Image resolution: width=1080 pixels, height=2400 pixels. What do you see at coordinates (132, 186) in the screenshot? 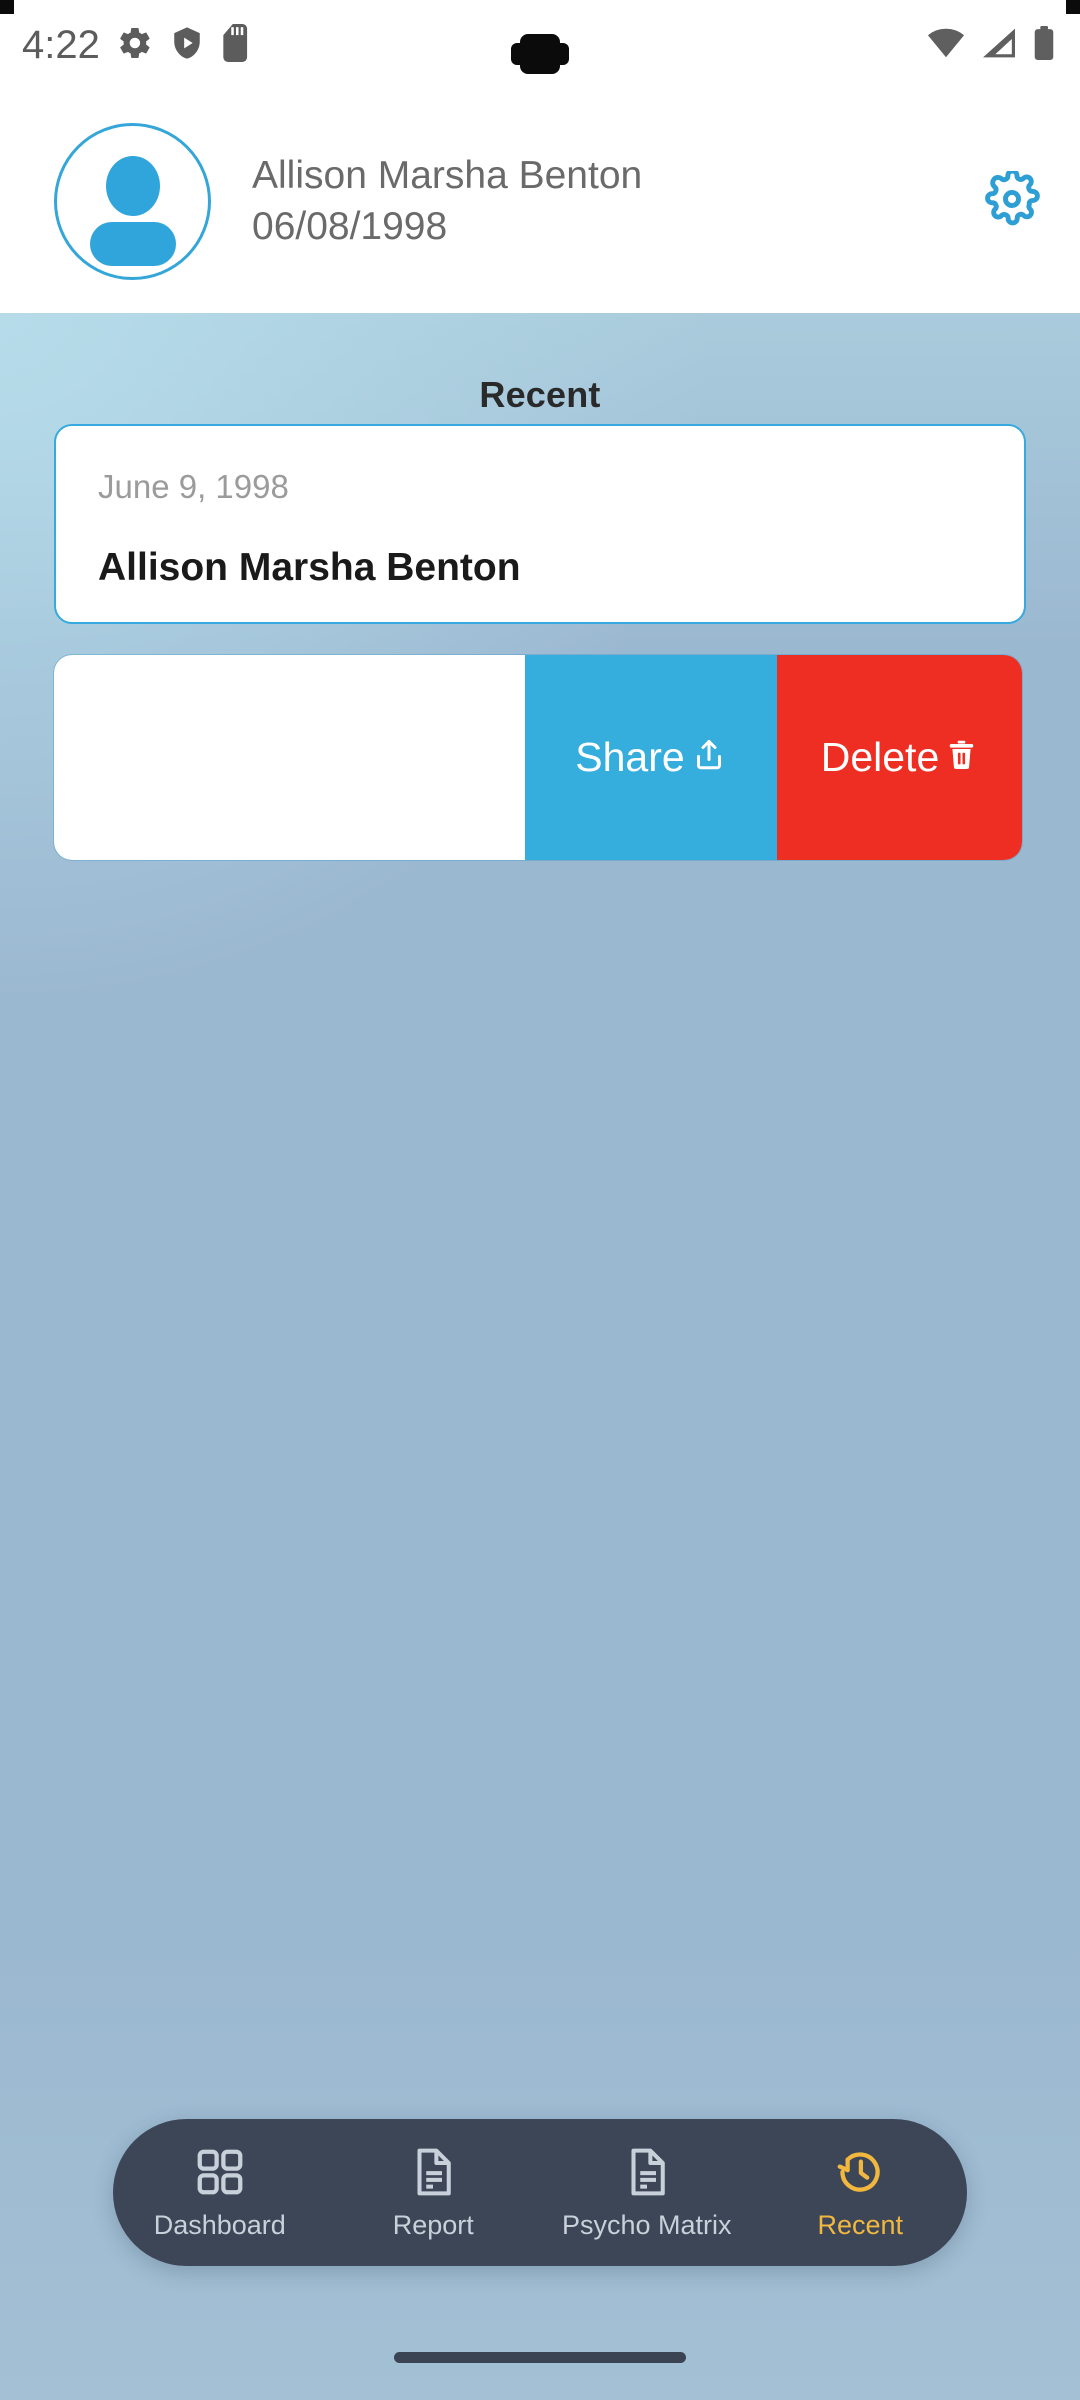
I see `person-avatar-icon-head` at bounding box center [132, 186].